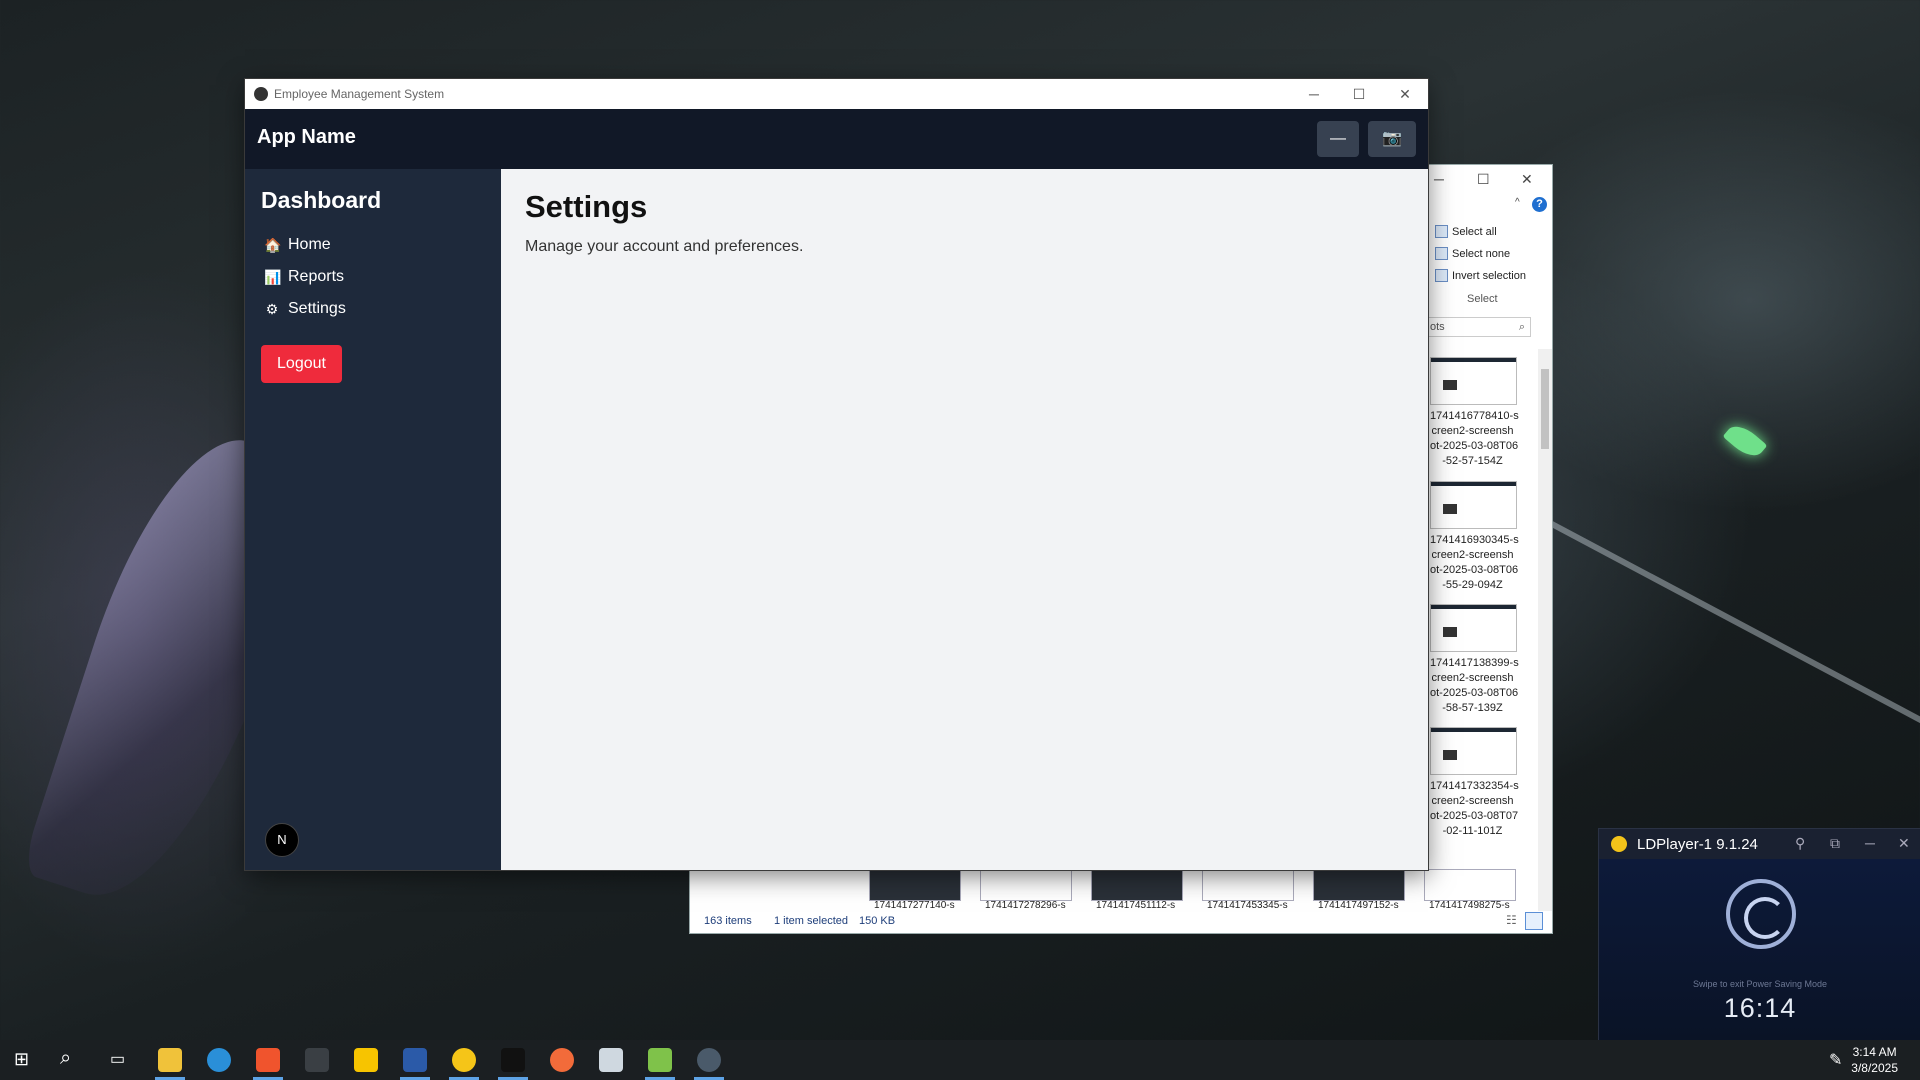  I want to click on clock-date: 3/8/2025, so click(1874, 1068).